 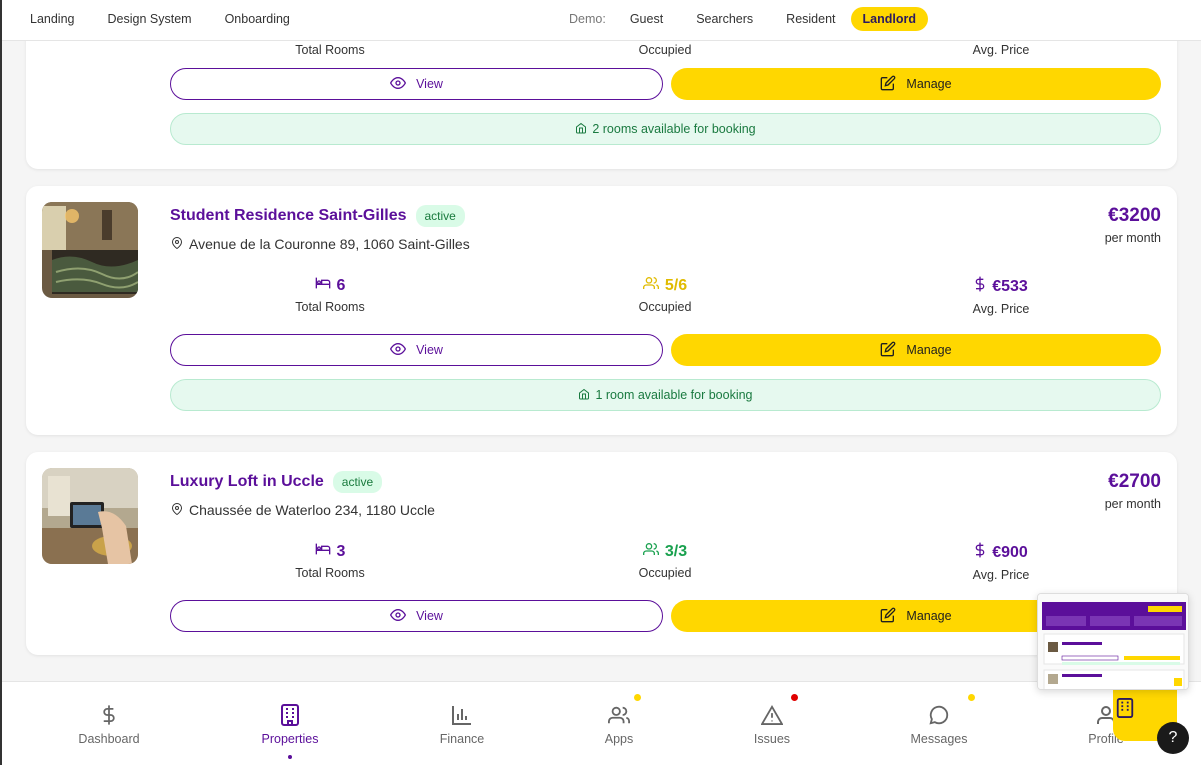 What do you see at coordinates (1134, 481) in the screenshot?
I see `price-amount: €2700` at bounding box center [1134, 481].